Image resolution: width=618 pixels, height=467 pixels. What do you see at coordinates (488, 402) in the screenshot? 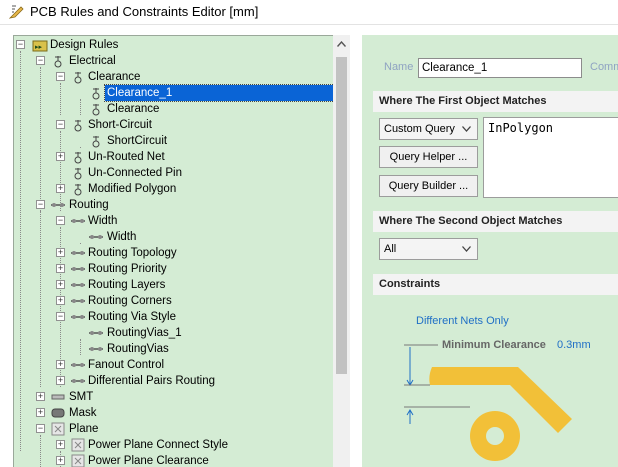
I see `clearance-diagram` at bounding box center [488, 402].